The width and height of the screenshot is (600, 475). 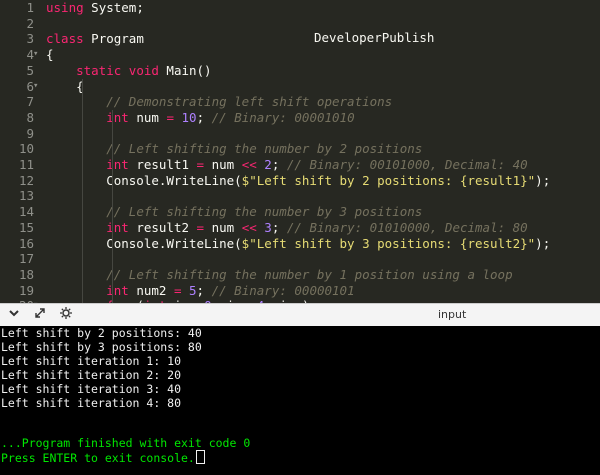 What do you see at coordinates (126, 443) in the screenshot?
I see `finish-message: ...Program finished with exit code 0` at bounding box center [126, 443].